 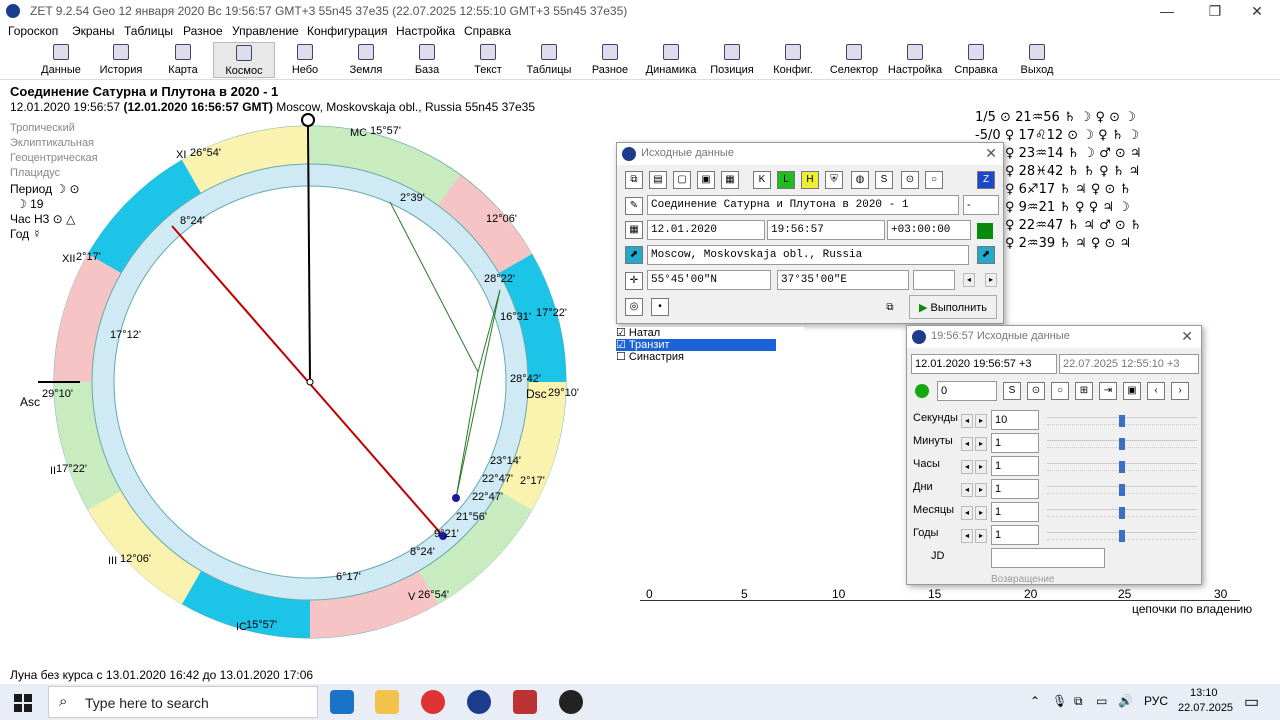 I want to click on z-icon: Z, so click(x=986, y=180).